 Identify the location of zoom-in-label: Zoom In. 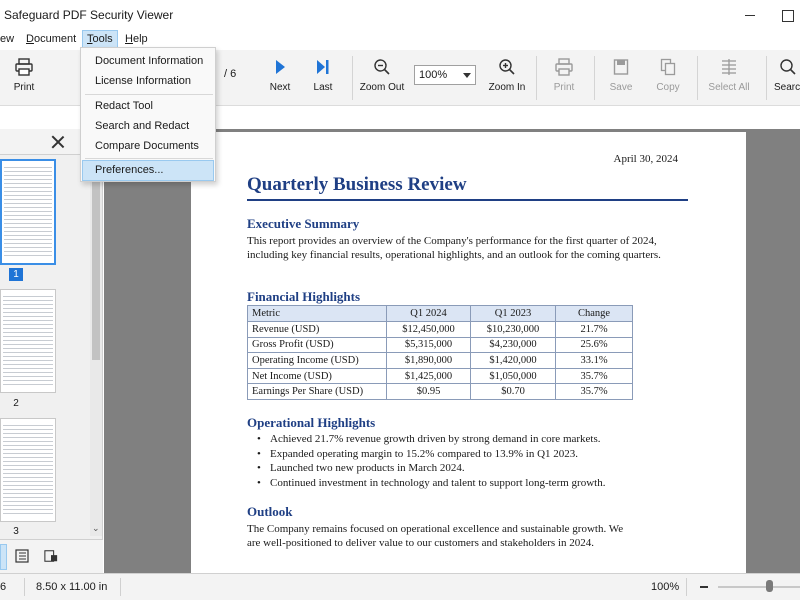
(507, 87).